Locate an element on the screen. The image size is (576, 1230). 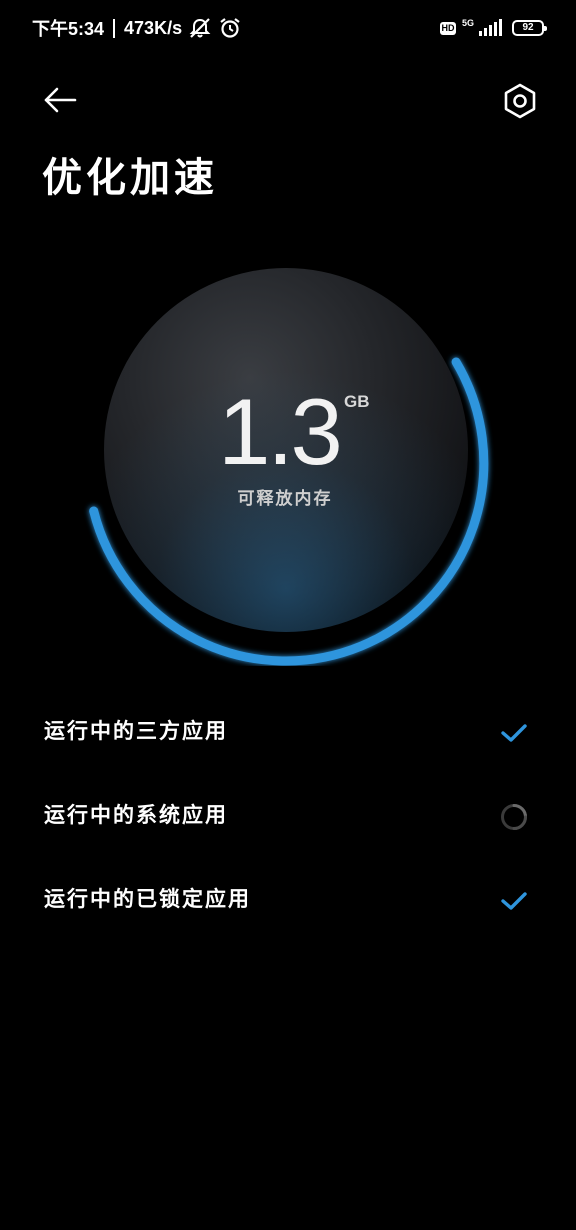
task-label: 运行中的已锁定应用 is located at coordinates (147, 899).